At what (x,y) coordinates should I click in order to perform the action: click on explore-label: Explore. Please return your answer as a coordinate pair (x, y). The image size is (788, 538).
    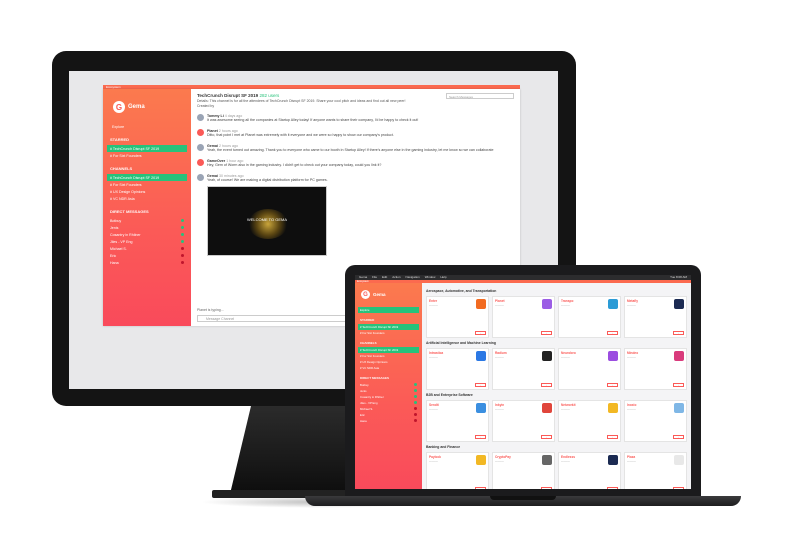
    Looking at the image, I should click on (118, 126).